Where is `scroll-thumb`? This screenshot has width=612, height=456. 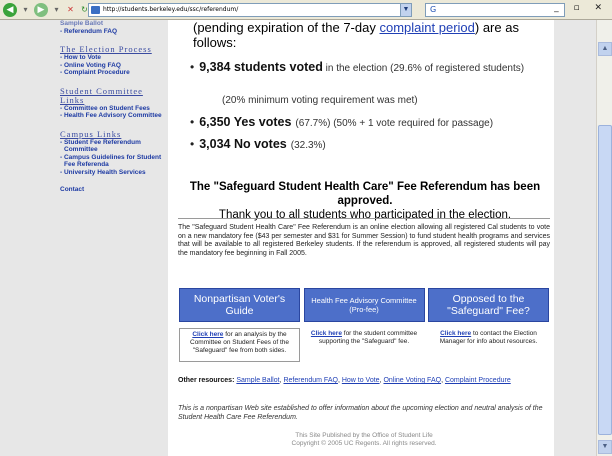 scroll-thumb is located at coordinates (605, 280).